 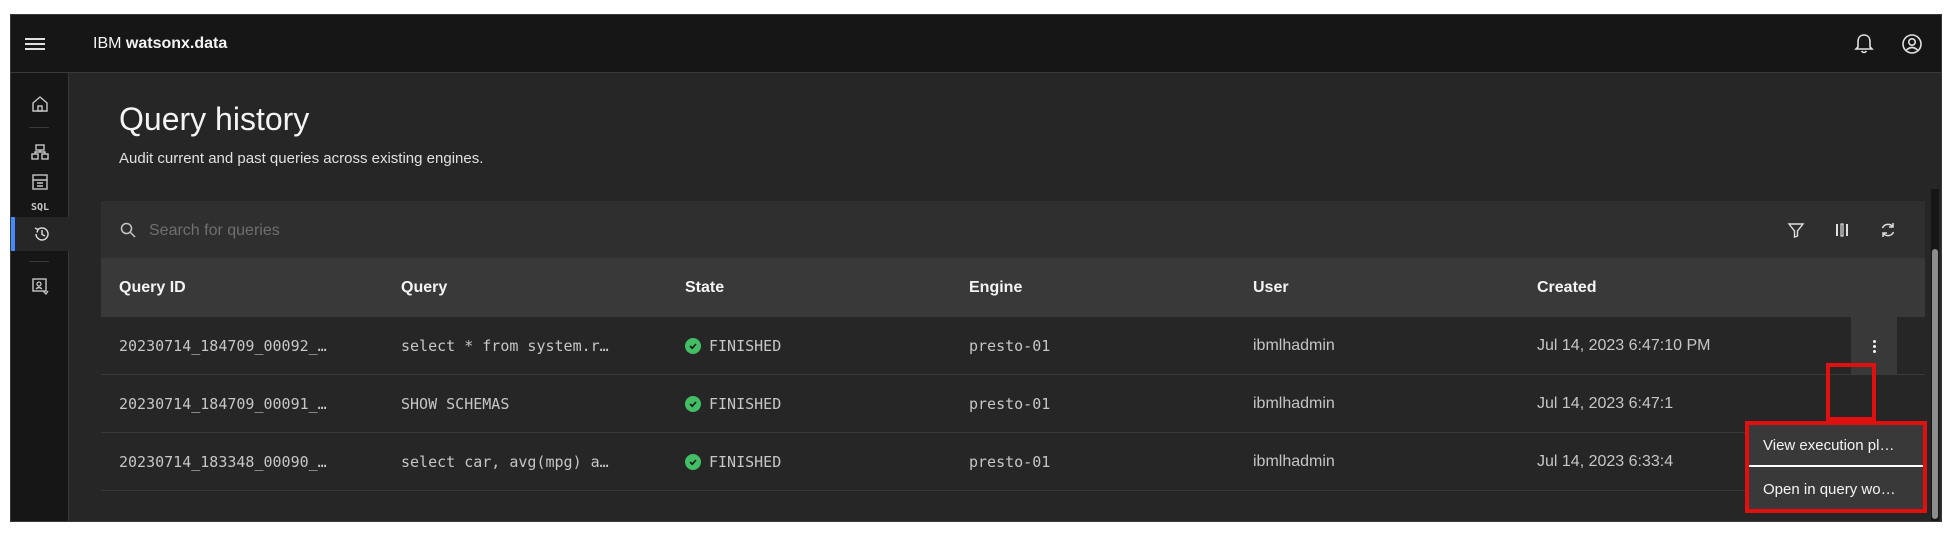 What do you see at coordinates (424, 288) in the screenshot?
I see `column-header-query: Query` at bounding box center [424, 288].